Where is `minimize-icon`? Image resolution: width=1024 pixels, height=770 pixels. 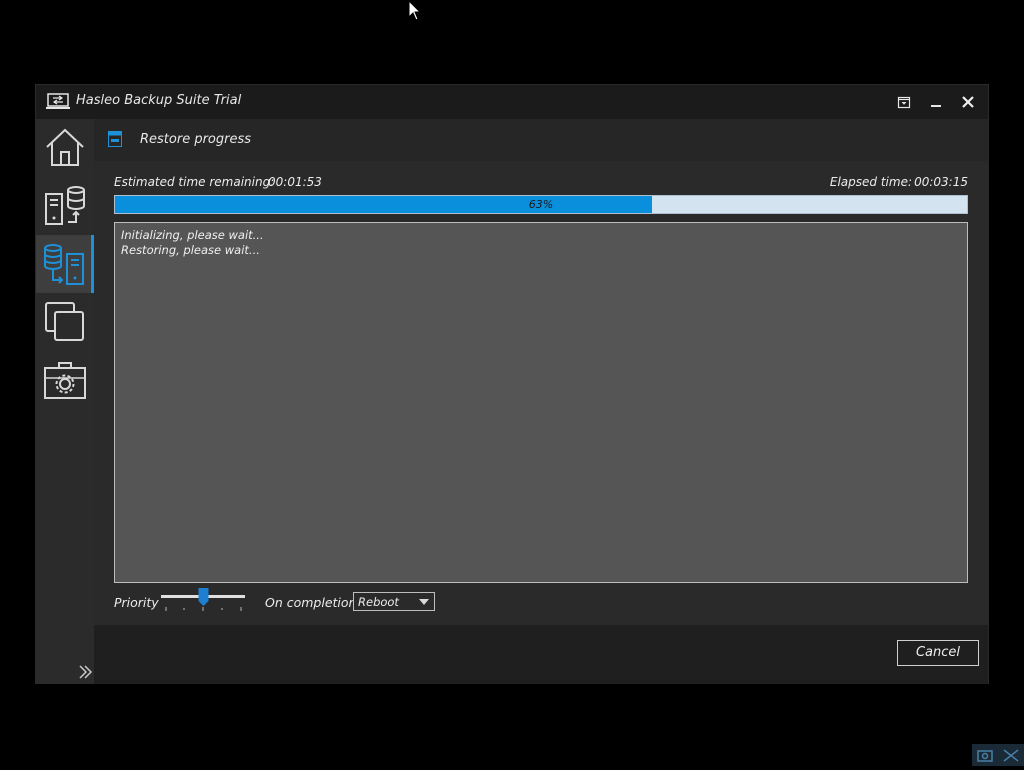
minimize-icon is located at coordinates (936, 102).